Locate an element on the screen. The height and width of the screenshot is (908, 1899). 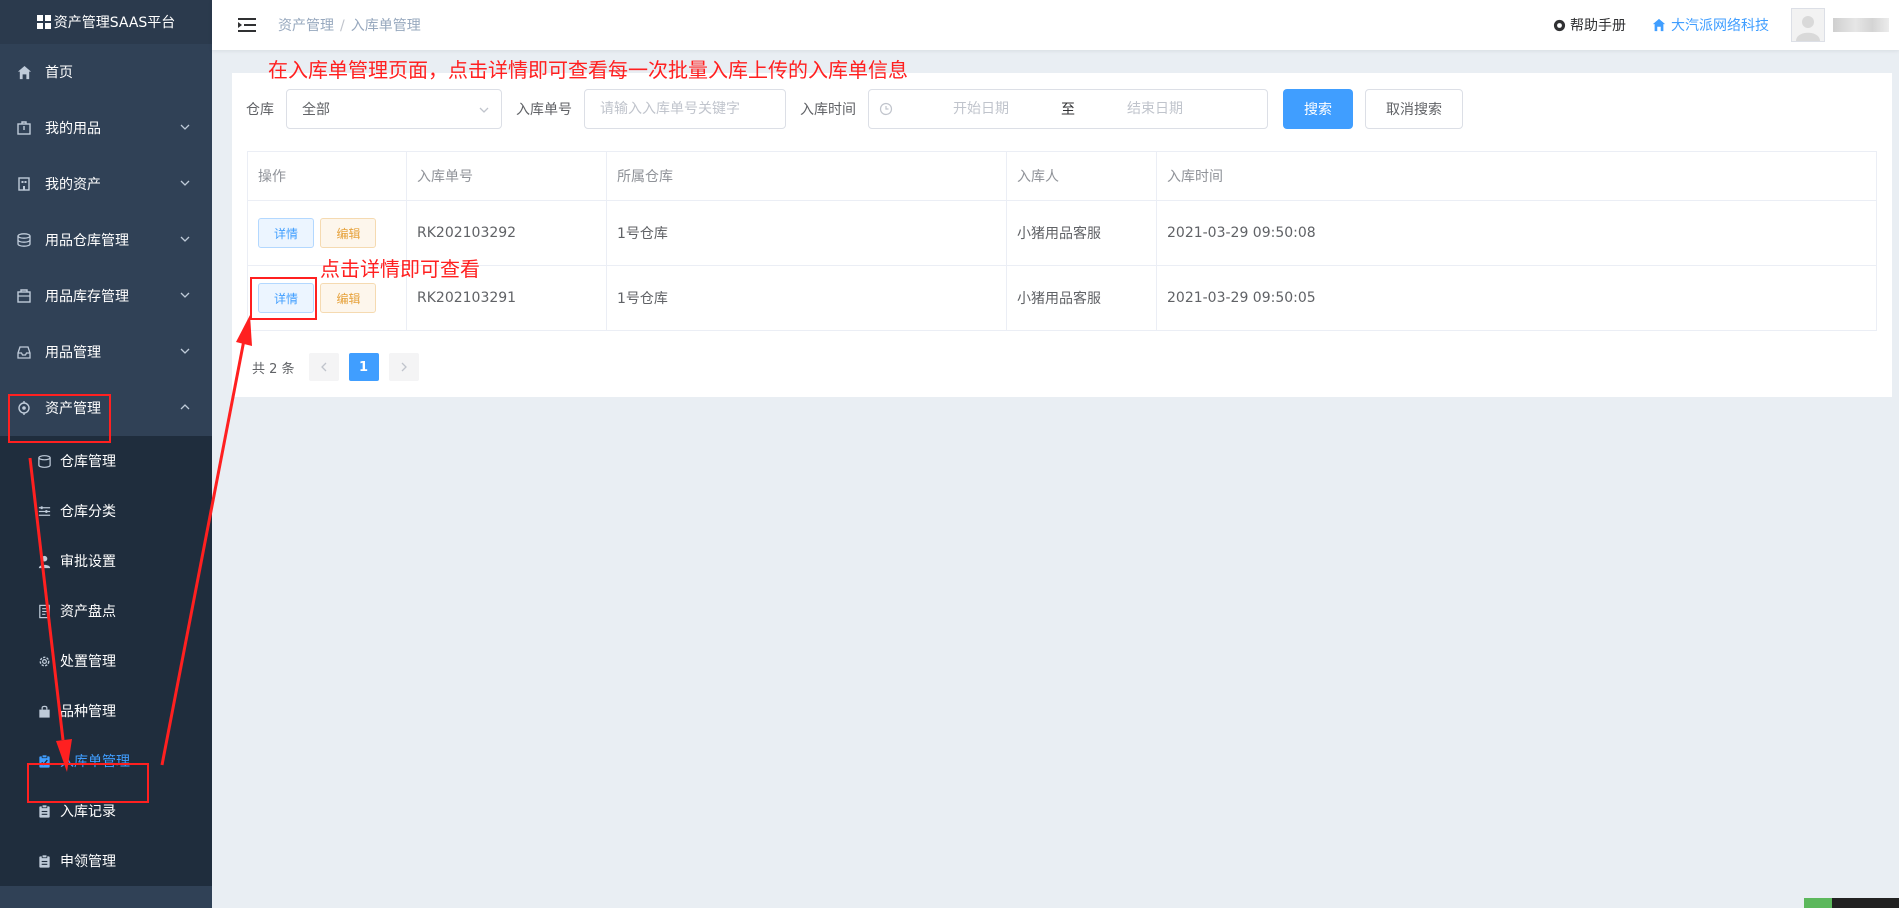
pagination-total: 共 2 条 is located at coordinates (273, 369).